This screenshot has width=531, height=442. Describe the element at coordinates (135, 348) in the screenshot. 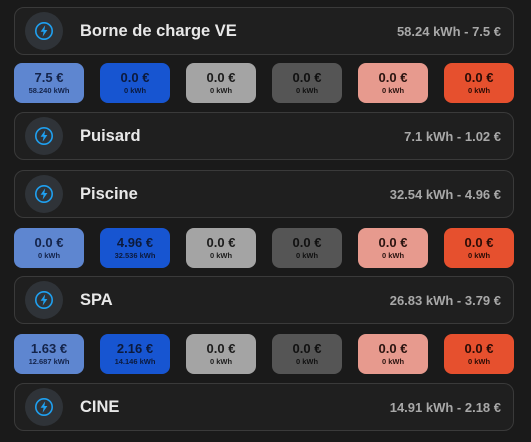

I see `chip-amount: 2.16 €` at that location.